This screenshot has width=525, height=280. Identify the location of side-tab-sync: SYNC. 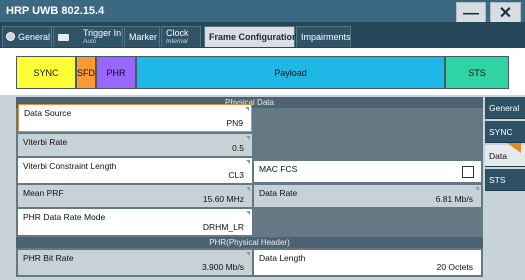
(505, 132).